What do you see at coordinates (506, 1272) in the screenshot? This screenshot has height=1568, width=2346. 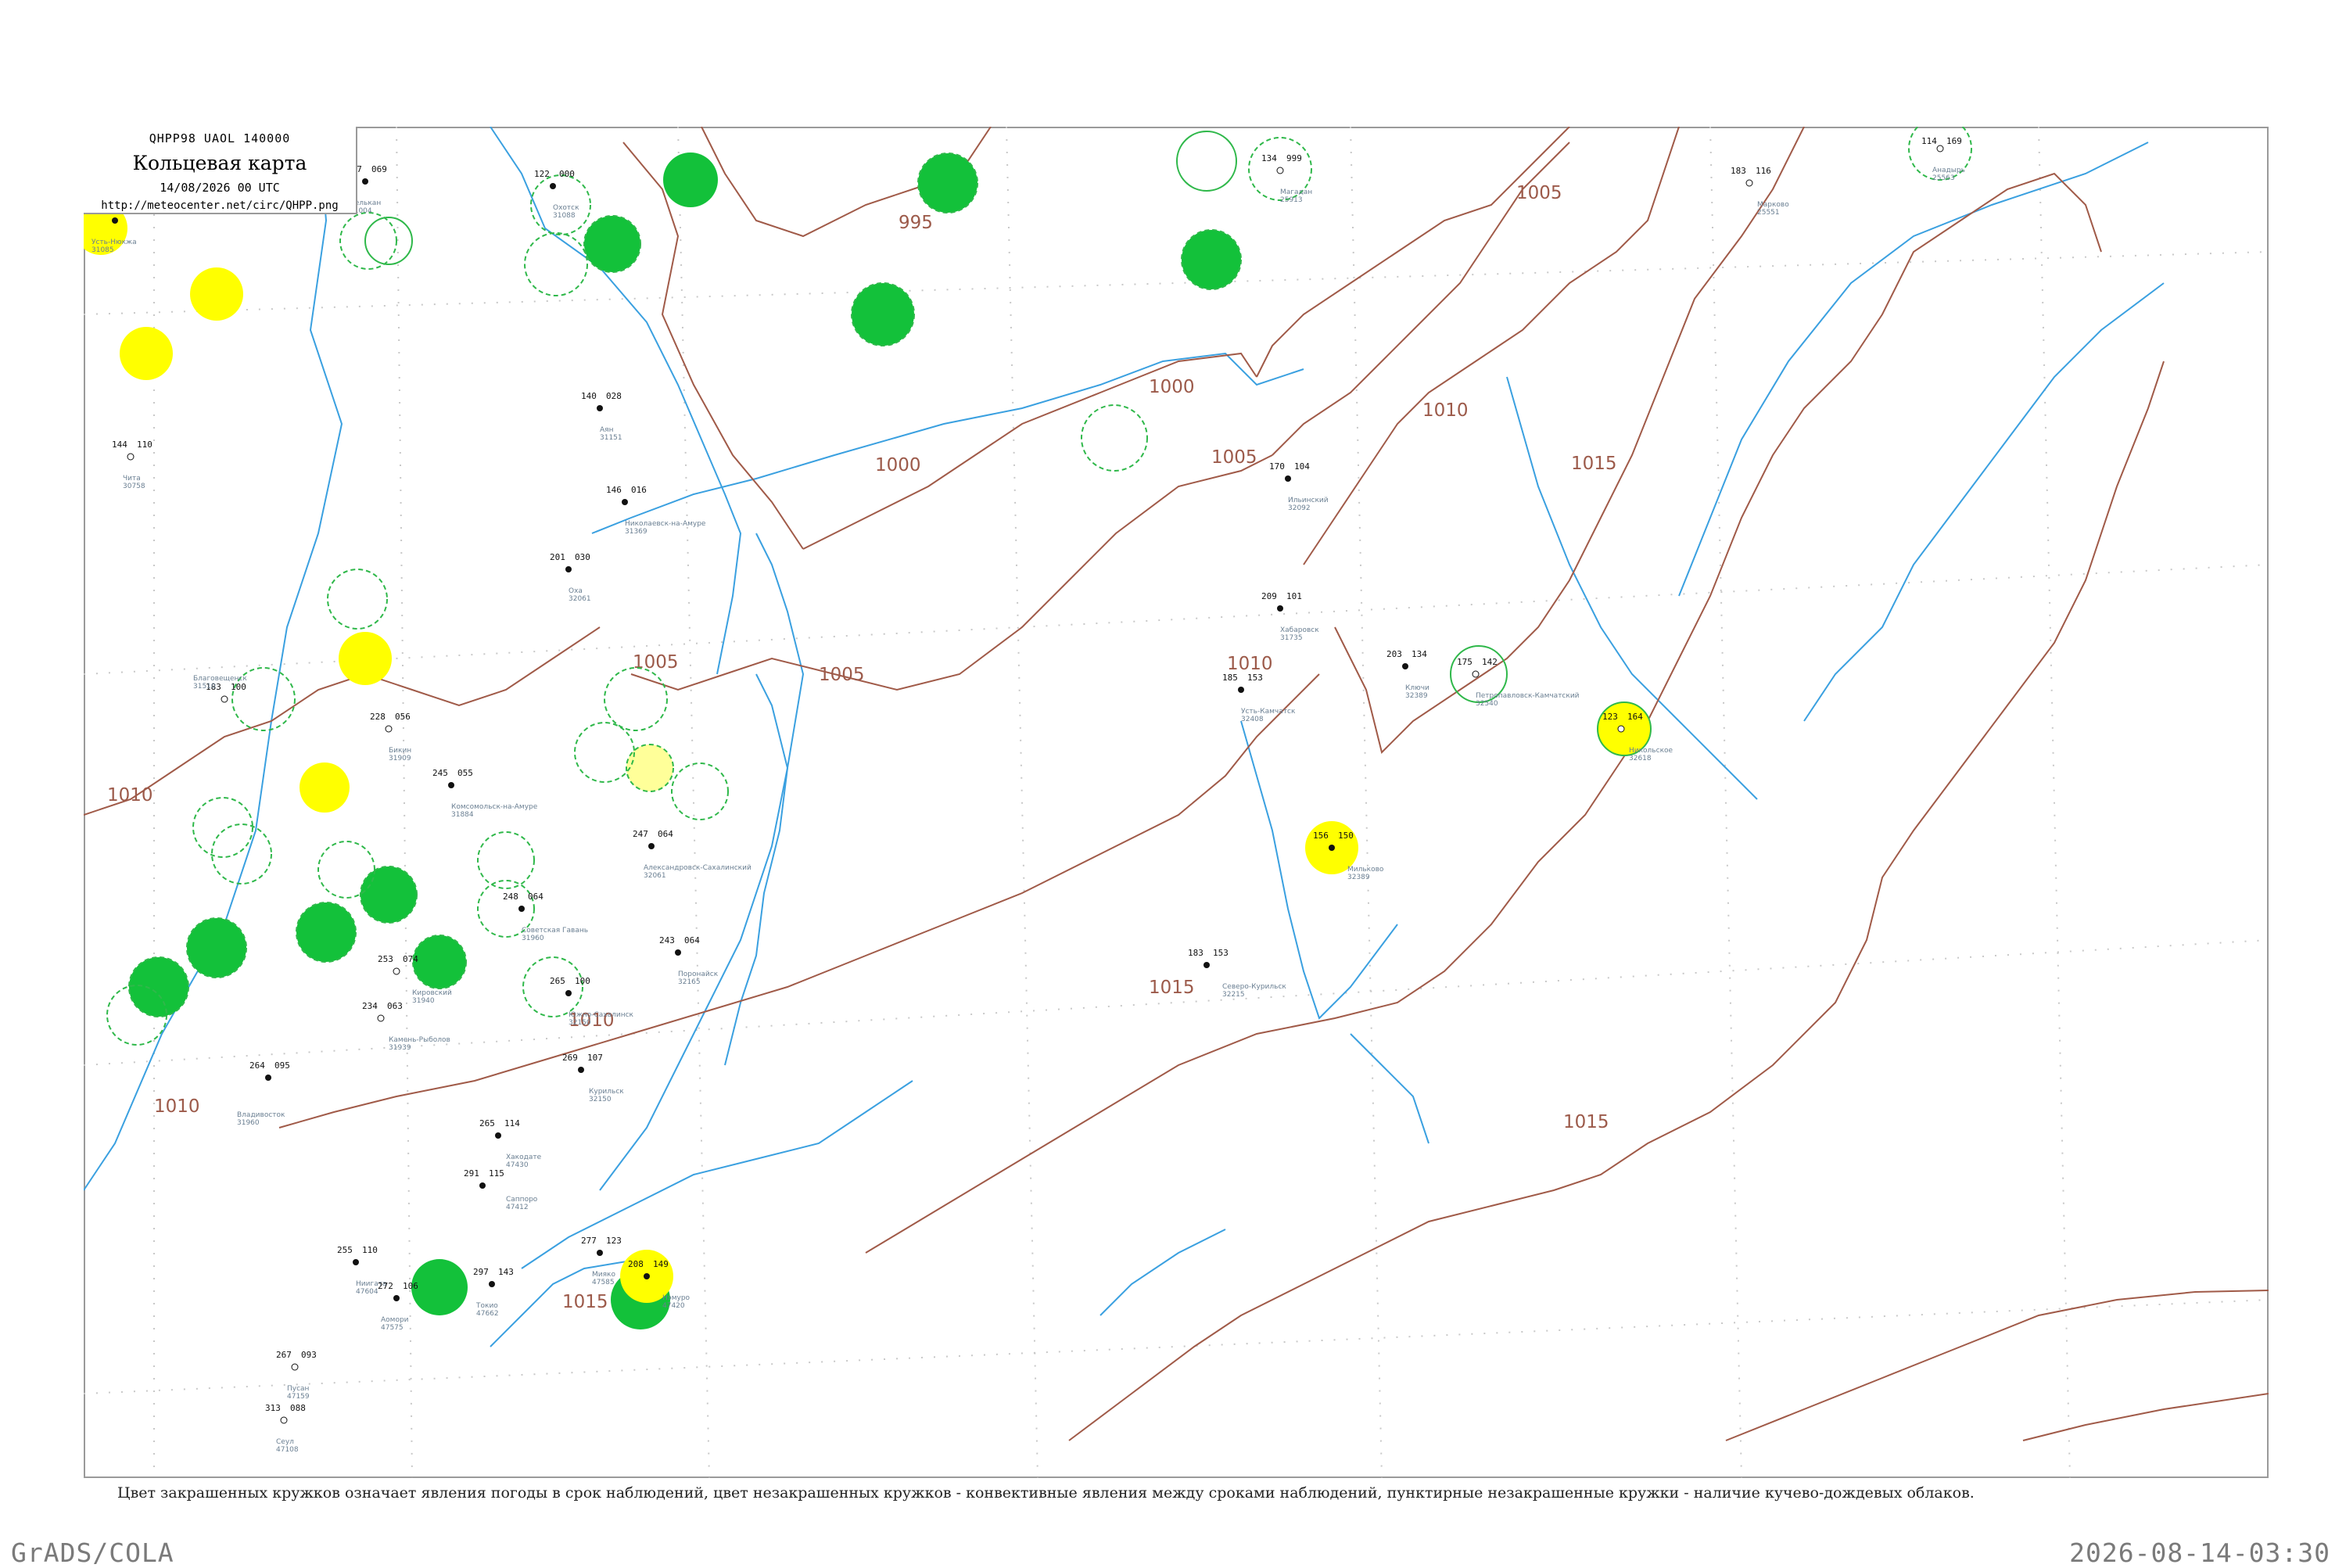 I see `station-pressure: 143` at bounding box center [506, 1272].